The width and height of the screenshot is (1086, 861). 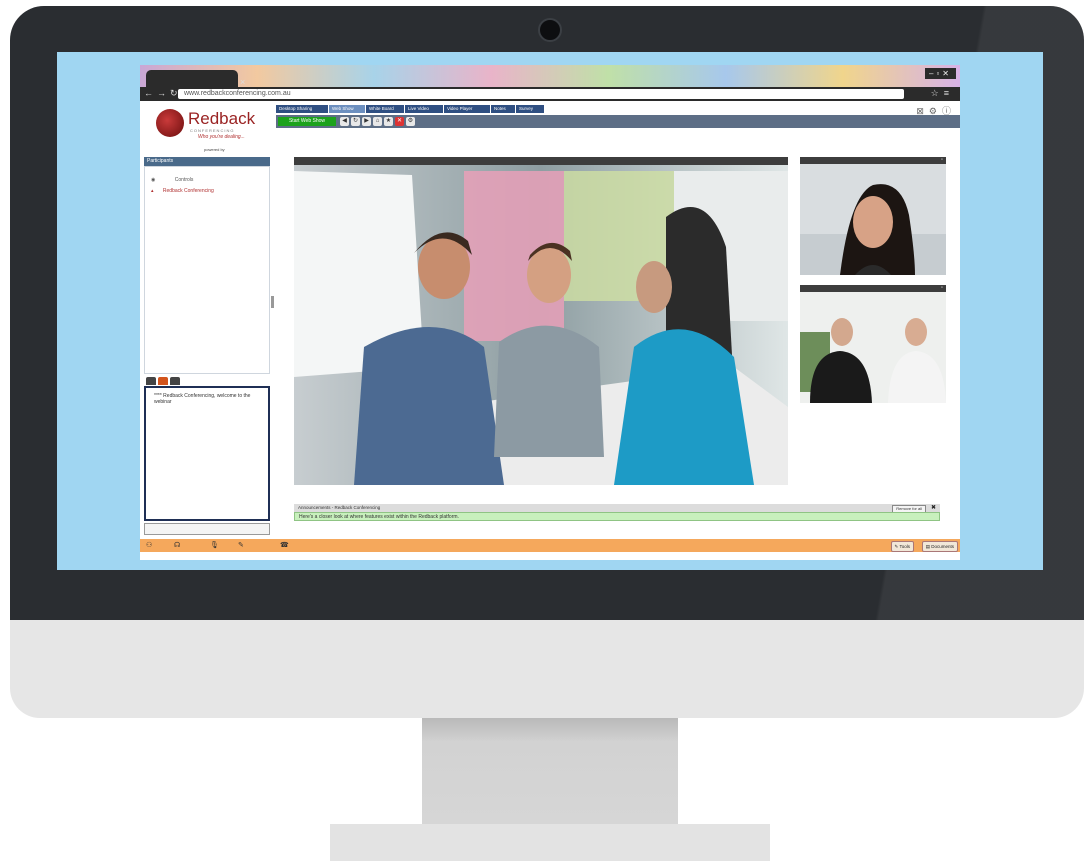 What do you see at coordinates (424, 109) in the screenshot?
I see `tab-live-video: Live Video` at bounding box center [424, 109].